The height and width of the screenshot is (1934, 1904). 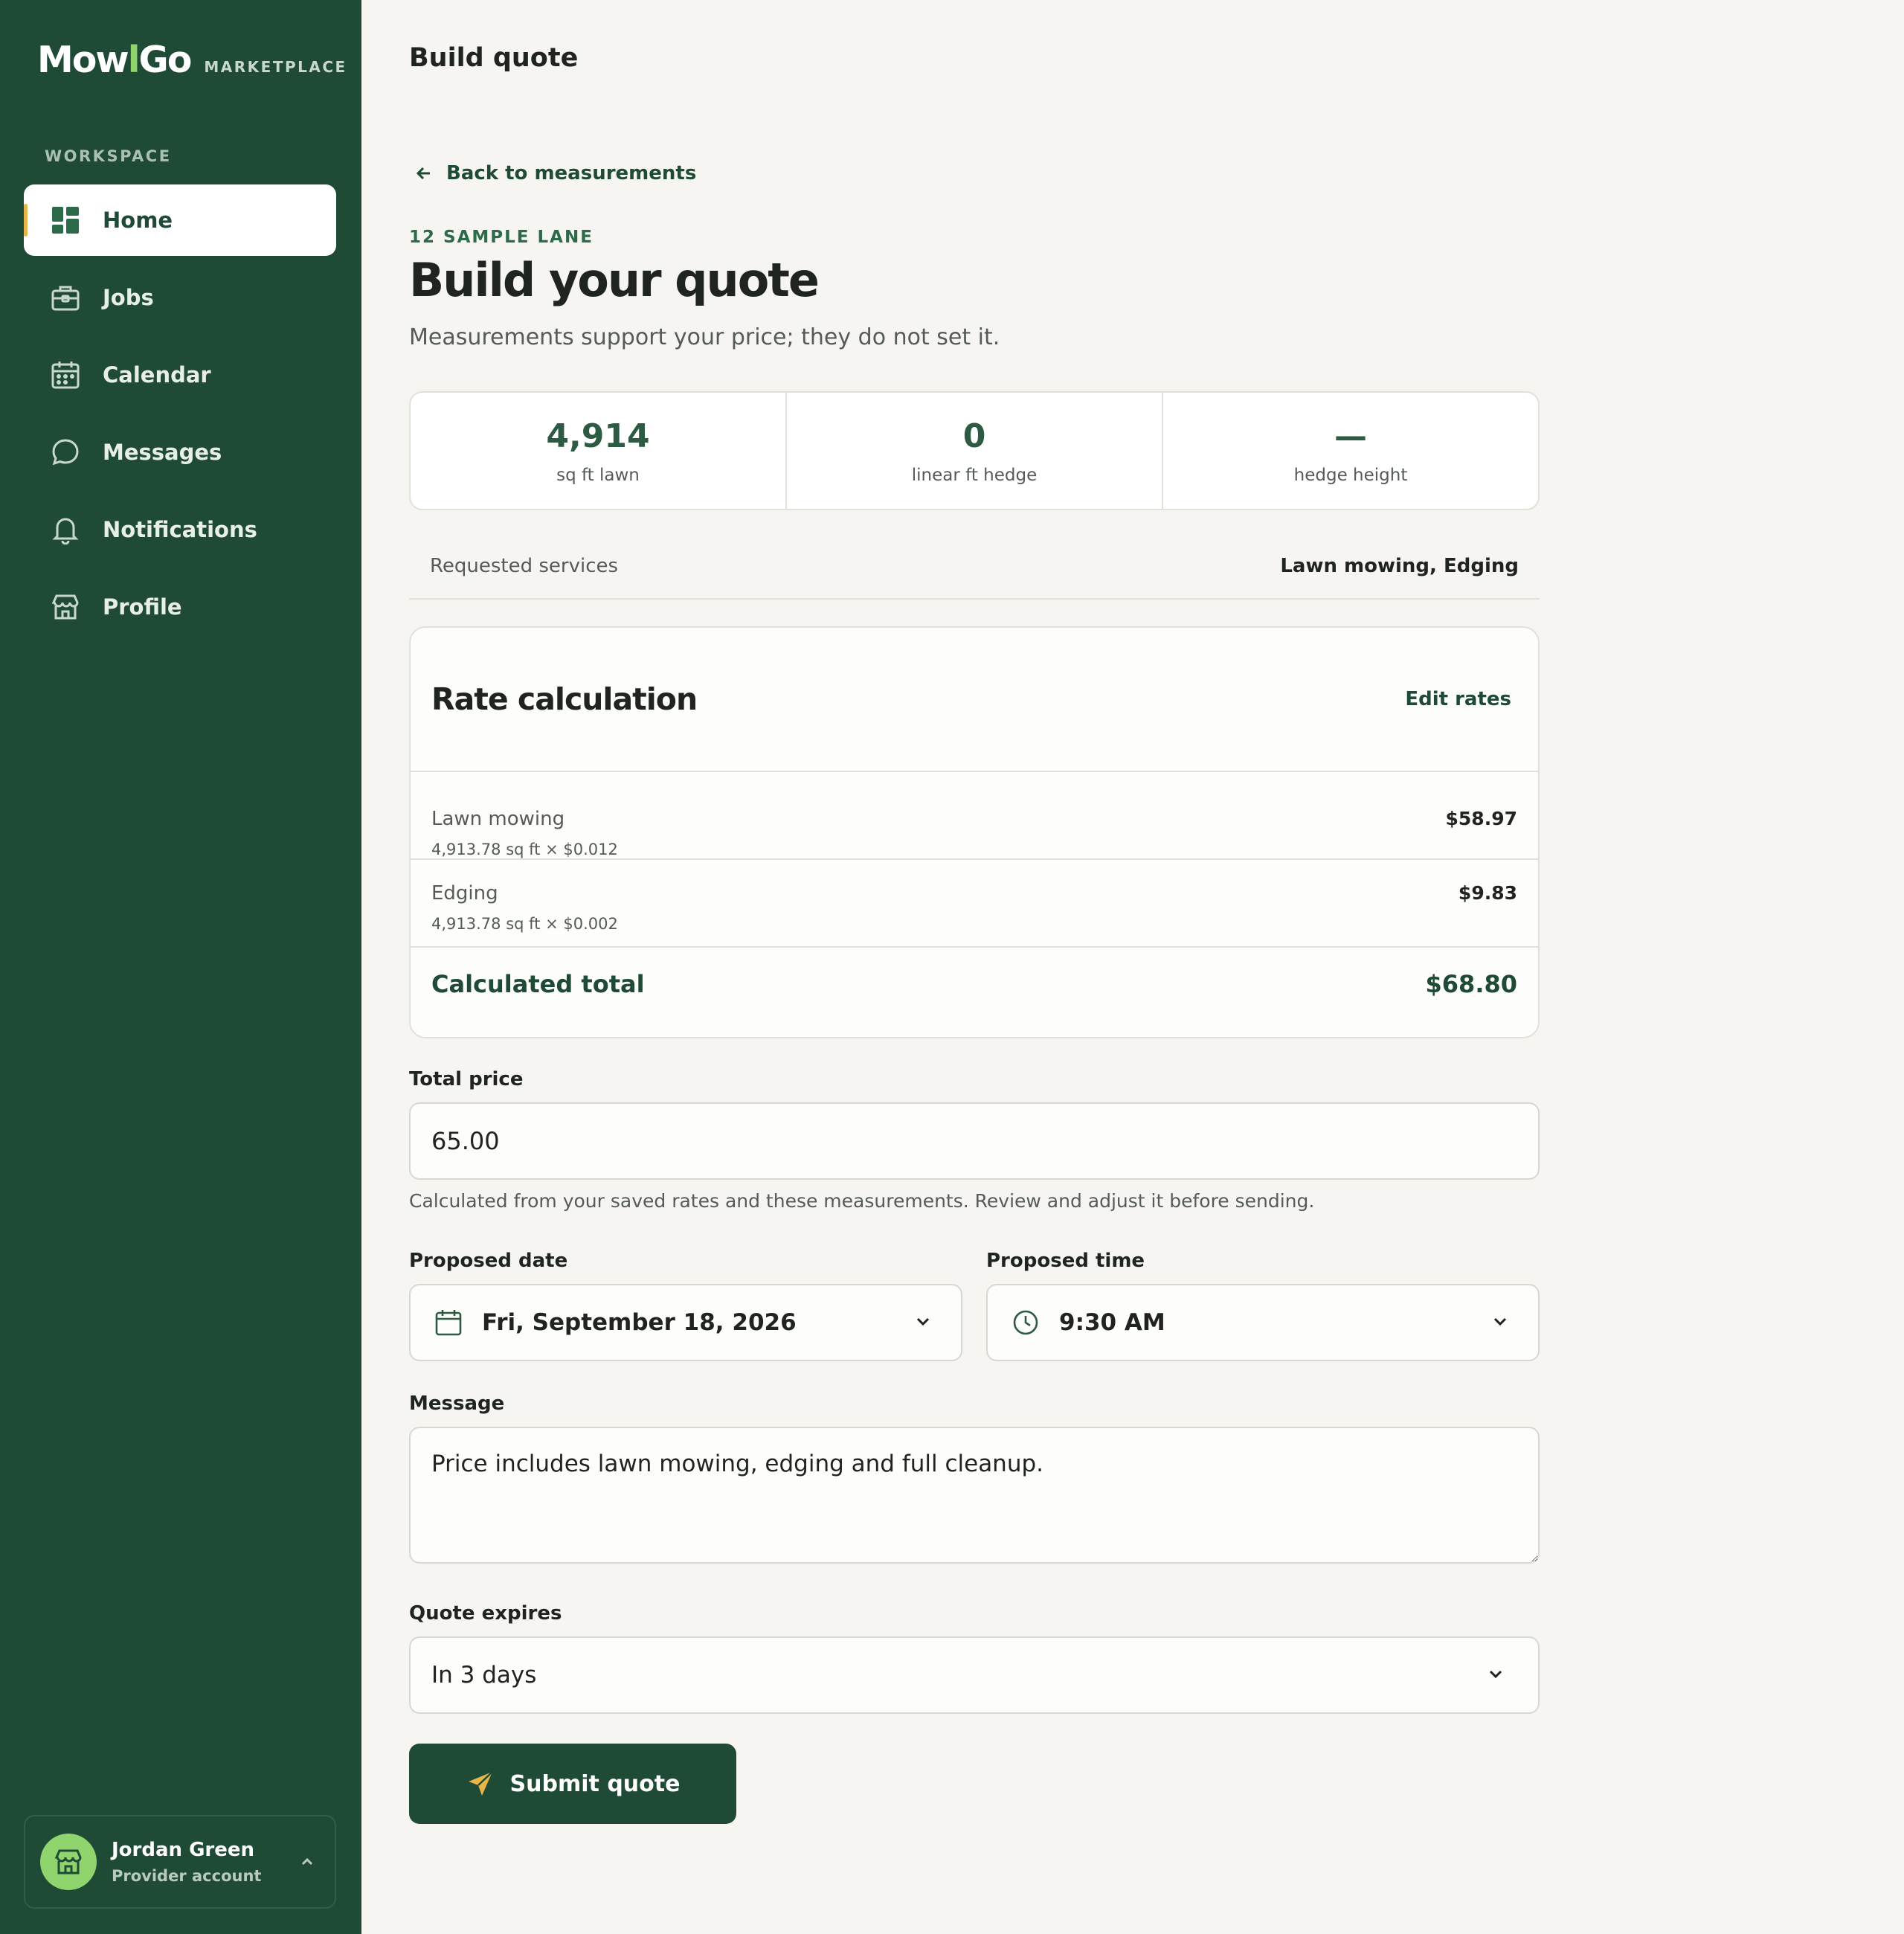 I want to click on address-eyebrow: 12 SAMPLE LANE, so click(x=502, y=237).